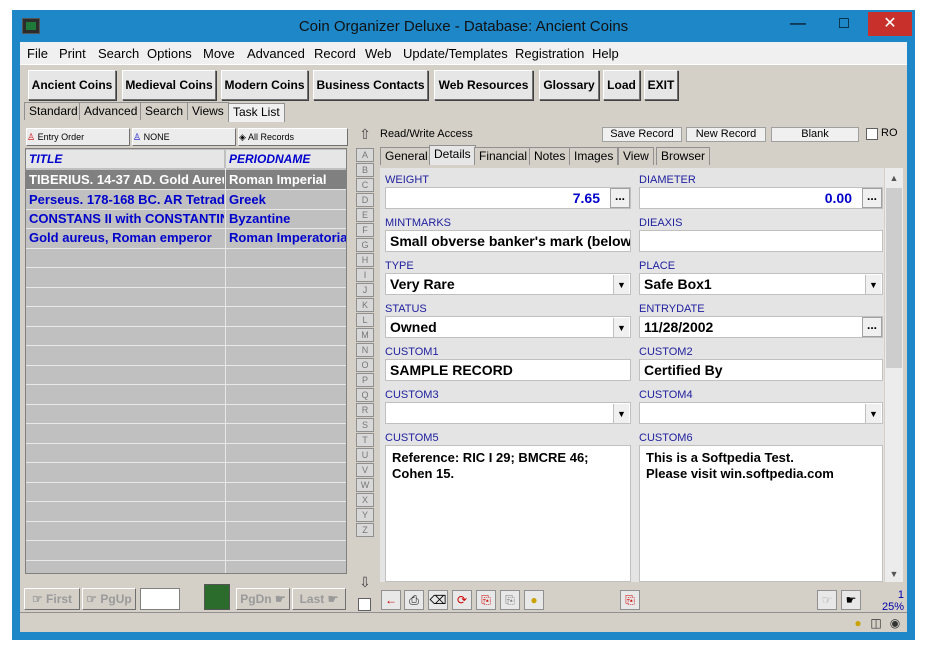  What do you see at coordinates (621, 85) in the screenshot?
I see `load-button: Load` at bounding box center [621, 85].